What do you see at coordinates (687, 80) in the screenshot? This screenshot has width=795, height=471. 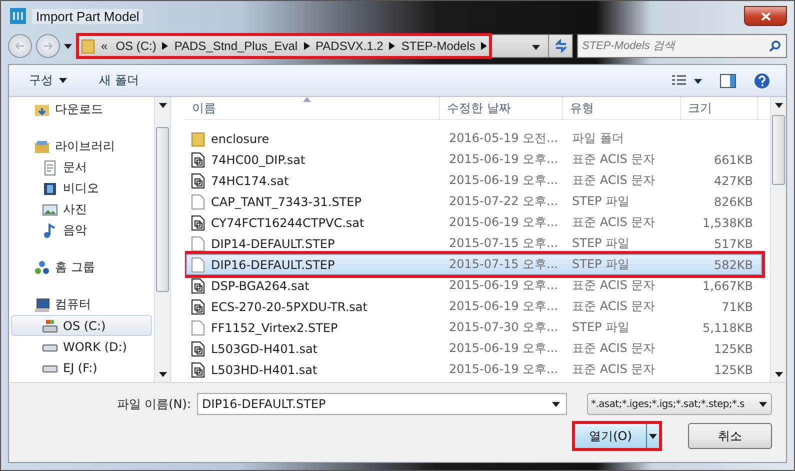 I see `view-list-icon` at bounding box center [687, 80].